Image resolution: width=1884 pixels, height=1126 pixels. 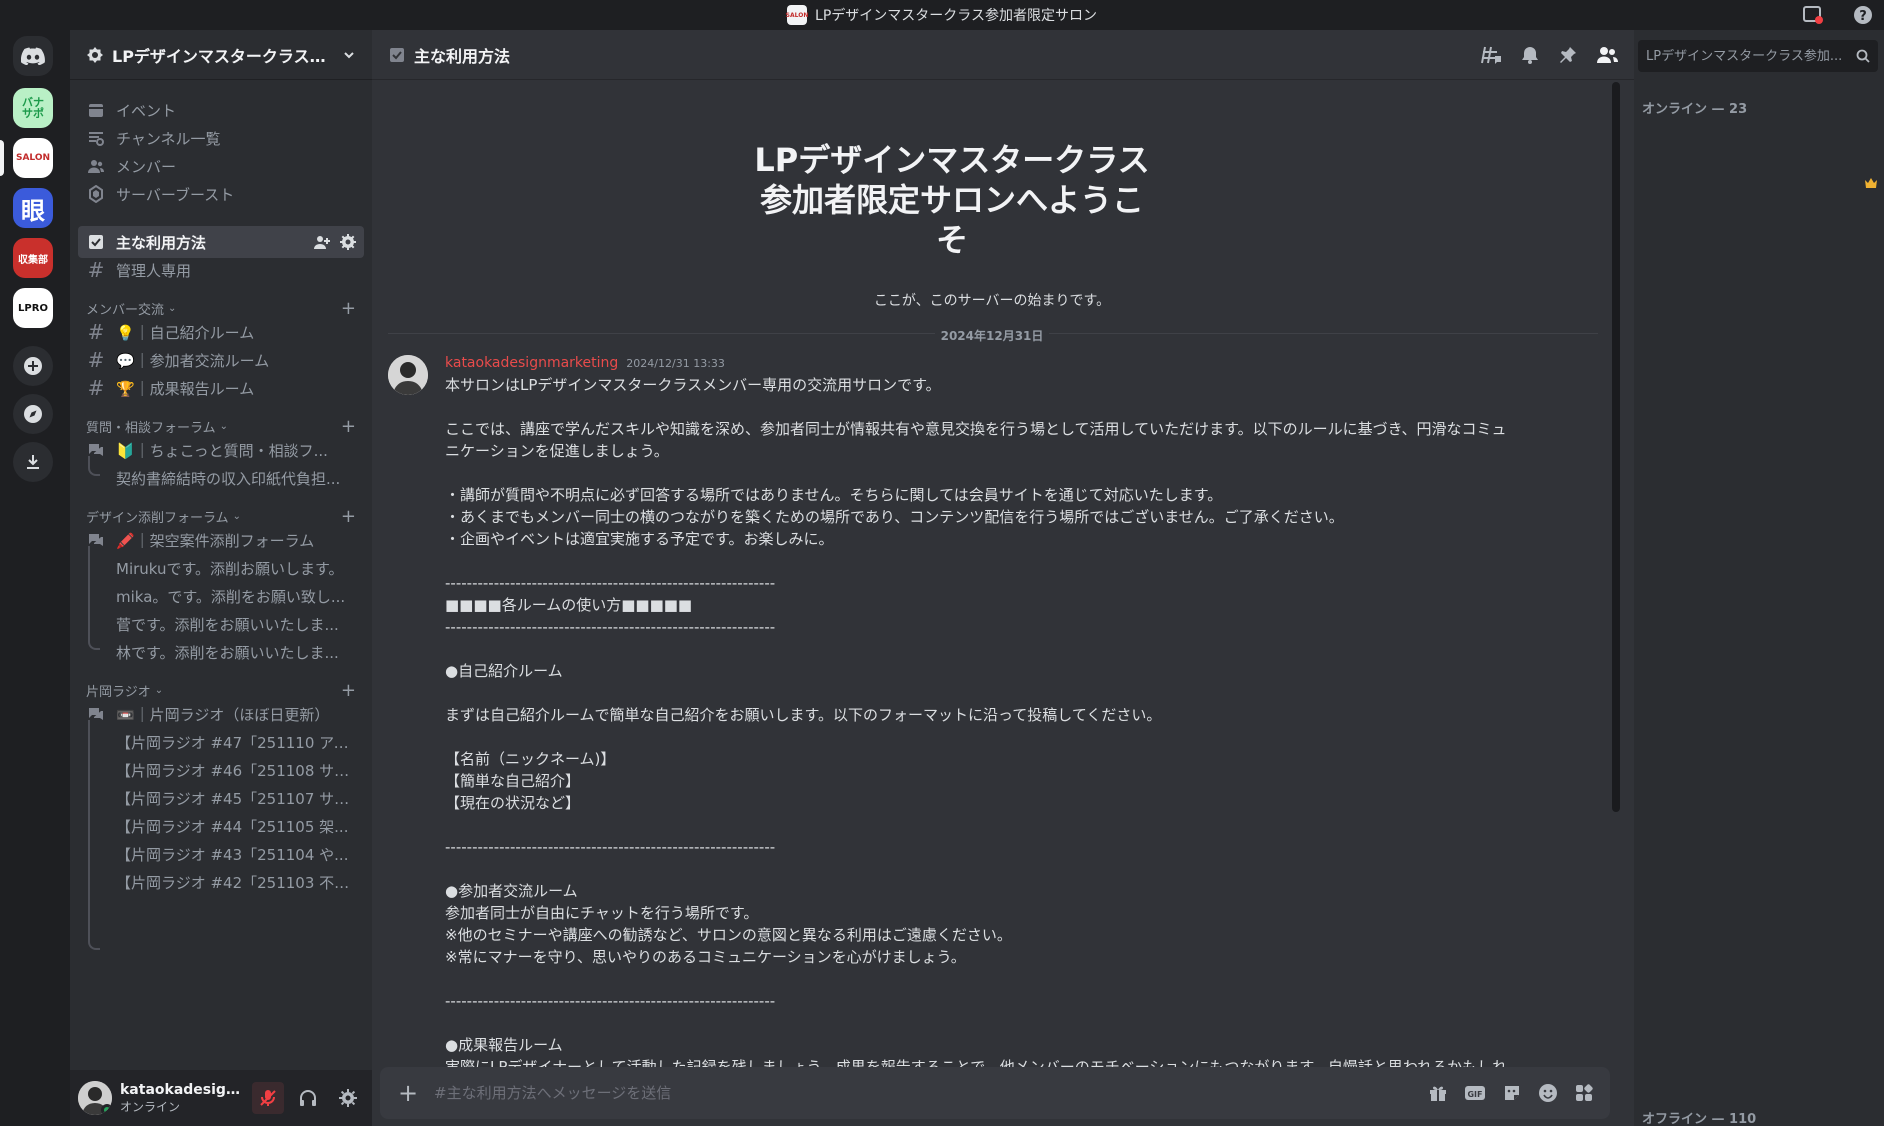 What do you see at coordinates (33, 208) in the screenshot?
I see `server-me: 眼` at bounding box center [33, 208].